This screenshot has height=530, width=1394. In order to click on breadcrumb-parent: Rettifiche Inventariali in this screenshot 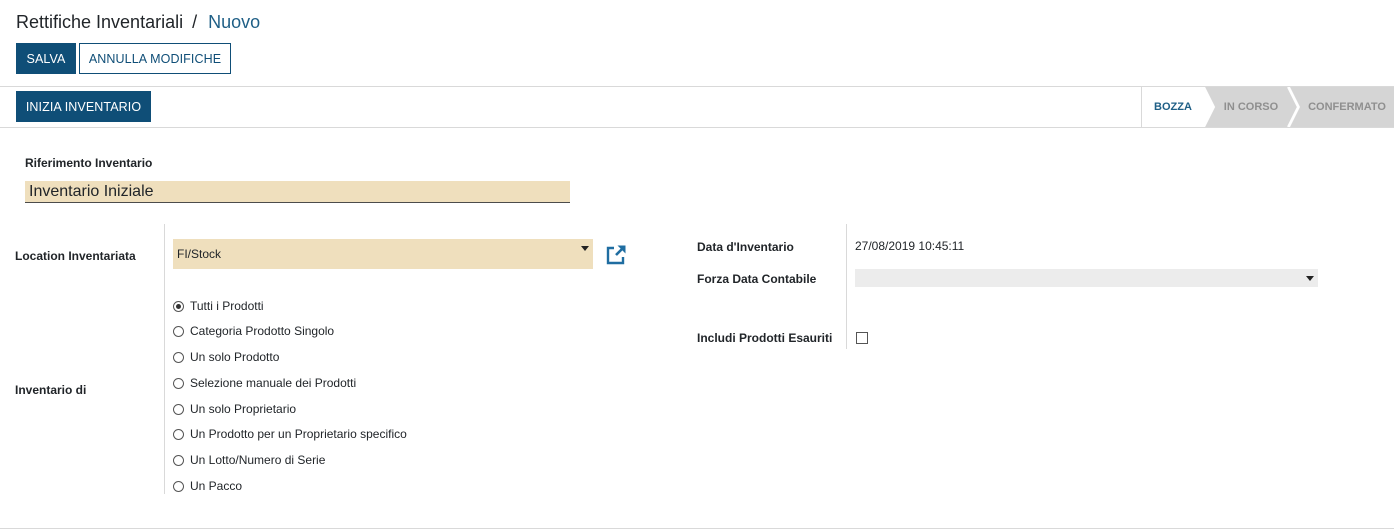, I will do `click(99, 22)`.